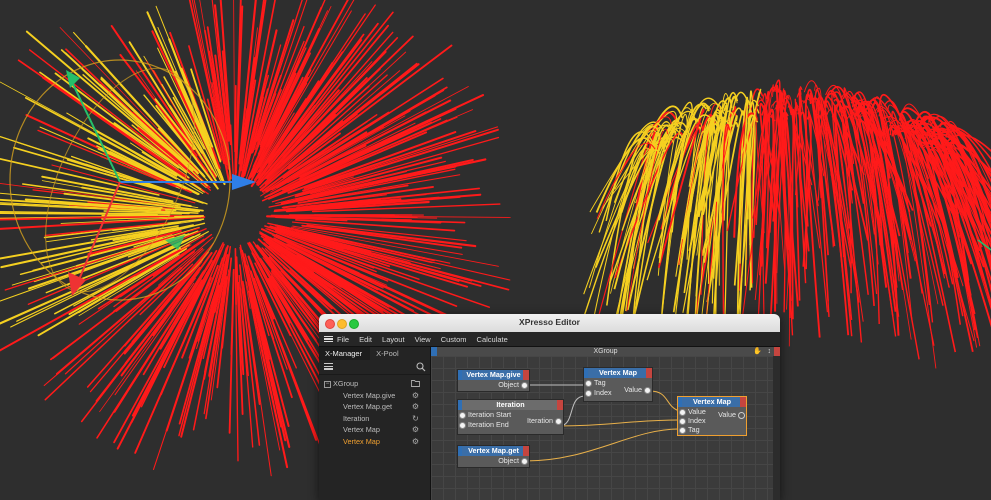 This screenshot has height=500, width=991. I want to click on hamburger-menu-icon, so click(328, 339).